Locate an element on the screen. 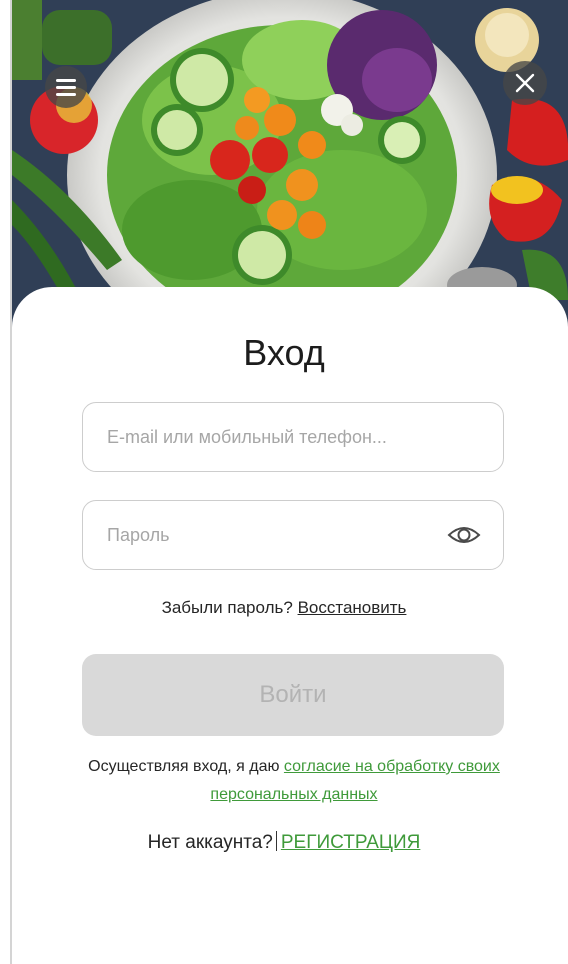 This screenshot has height=964, width=568. eye-icon is located at coordinates (464, 535).